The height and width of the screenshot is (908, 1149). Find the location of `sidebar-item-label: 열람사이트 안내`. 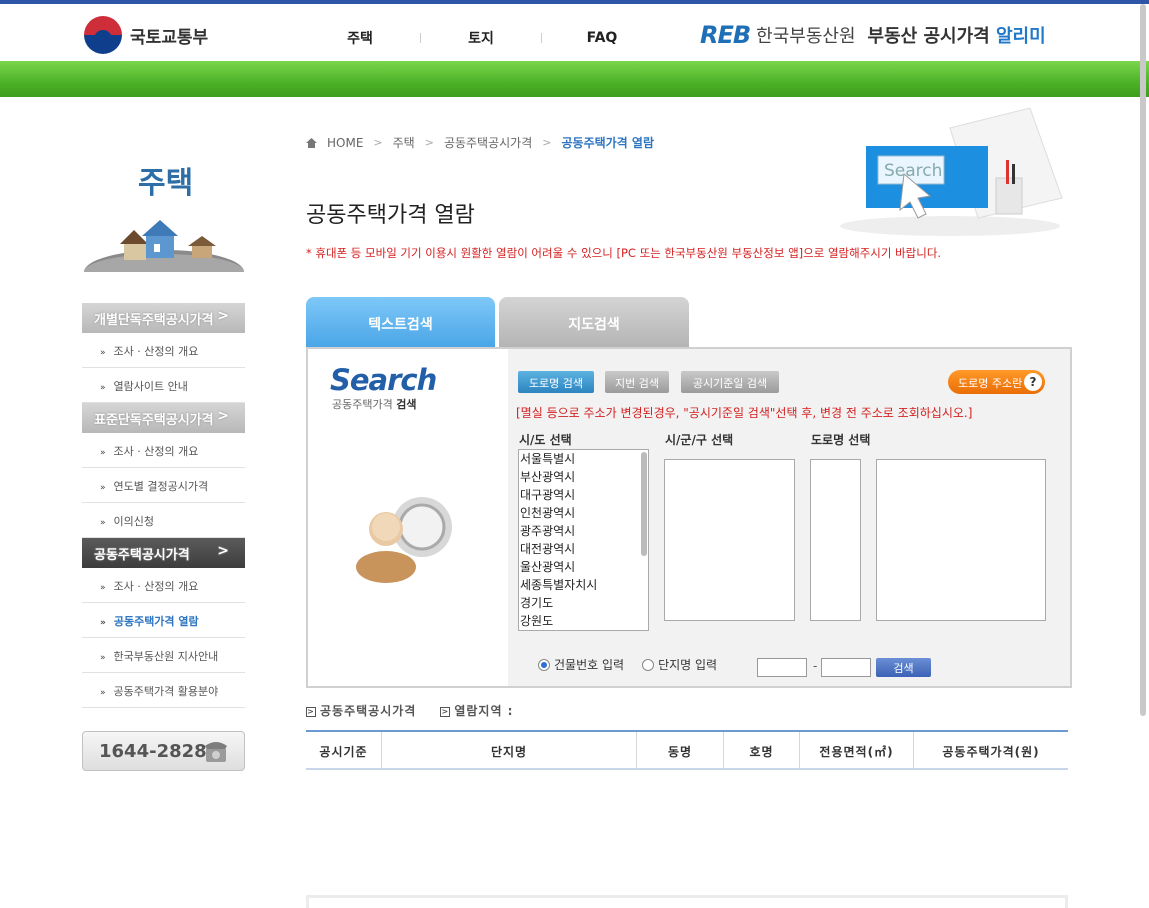

sidebar-item-label: 열람사이트 안내 is located at coordinates (150, 386).